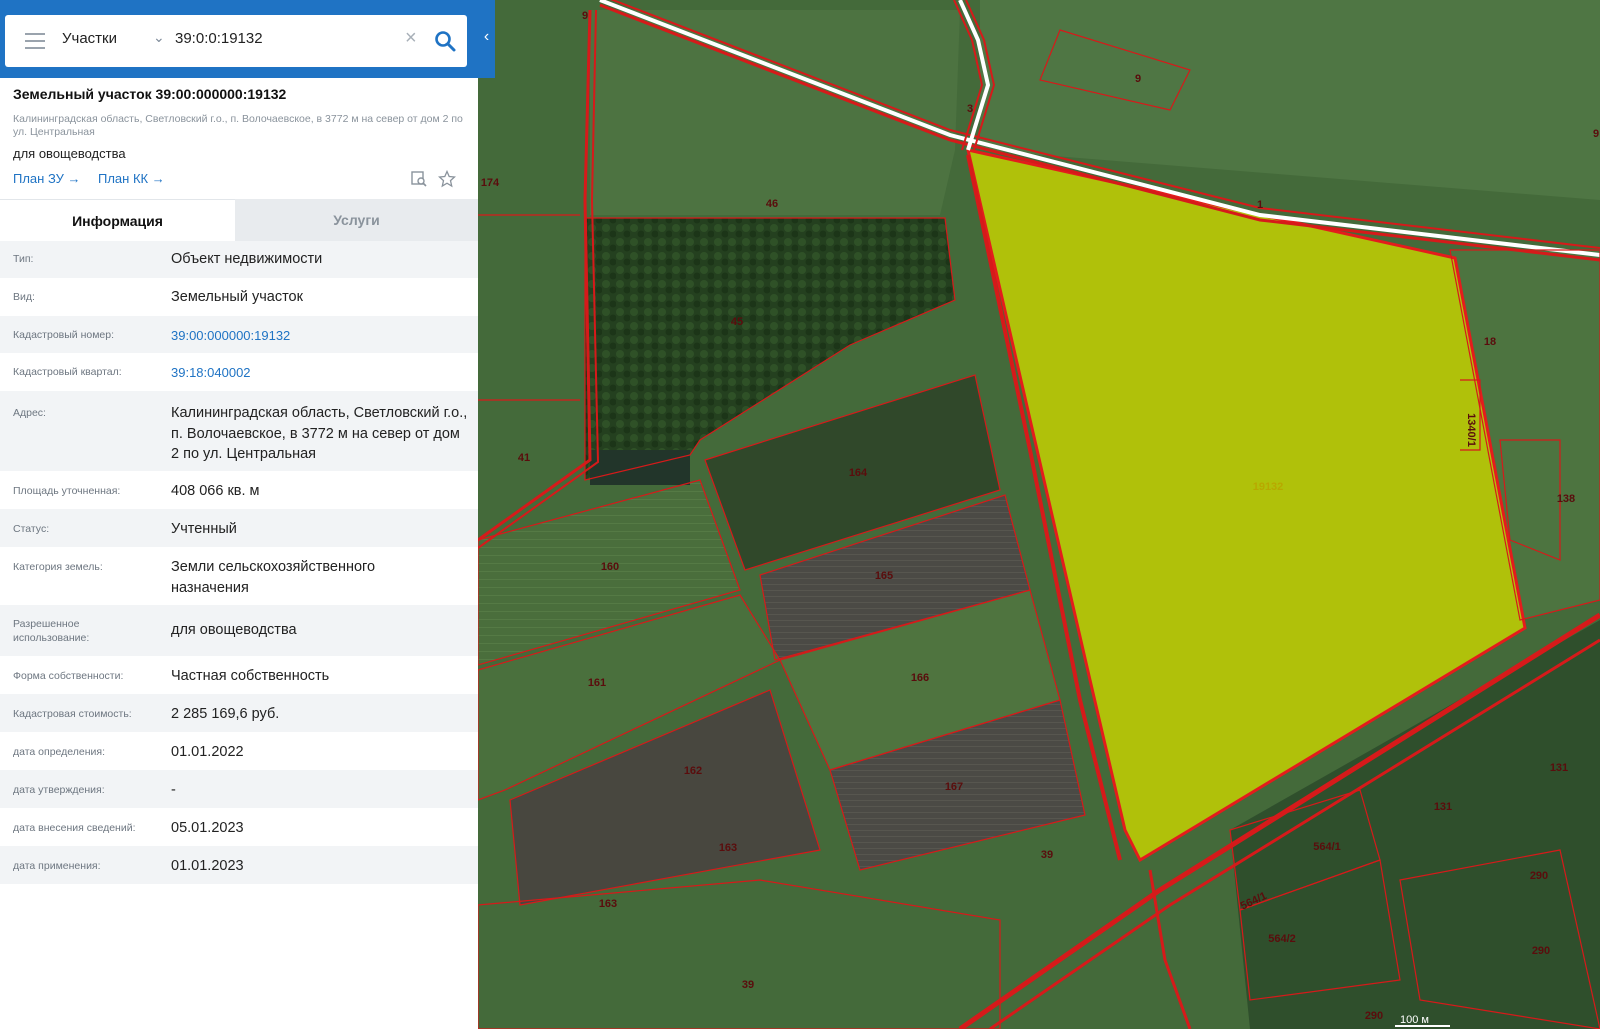  Describe the element at coordinates (51, 631) in the screenshot. I see `info-key: Разрешенное использование:` at that location.